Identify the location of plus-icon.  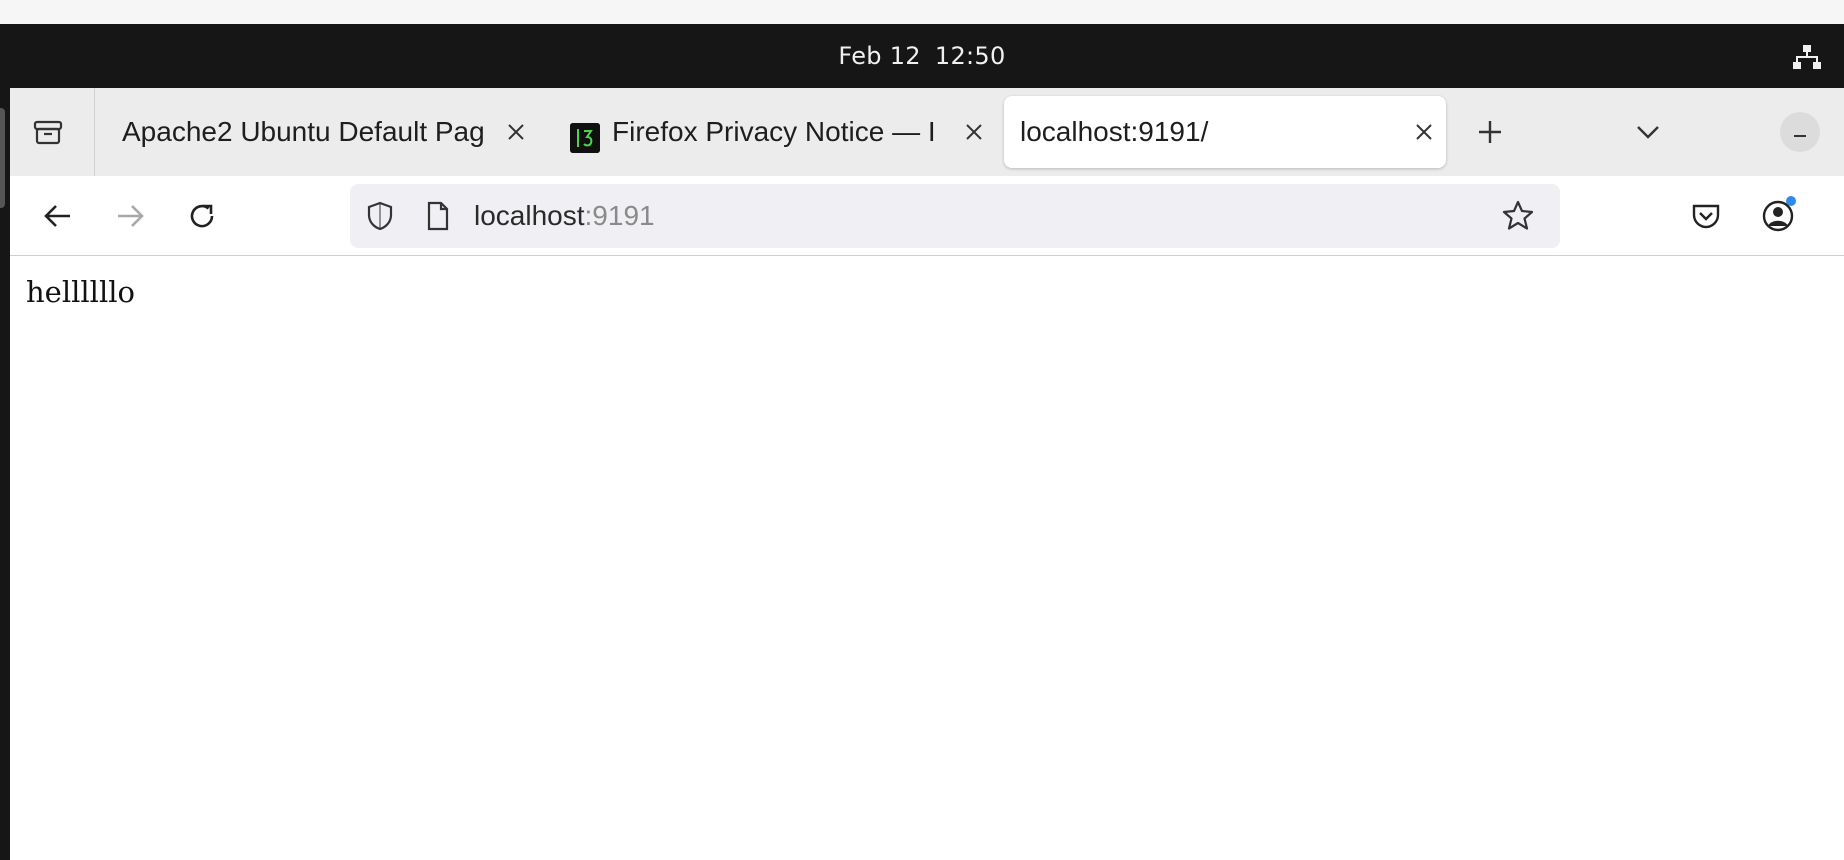
(1490, 132).